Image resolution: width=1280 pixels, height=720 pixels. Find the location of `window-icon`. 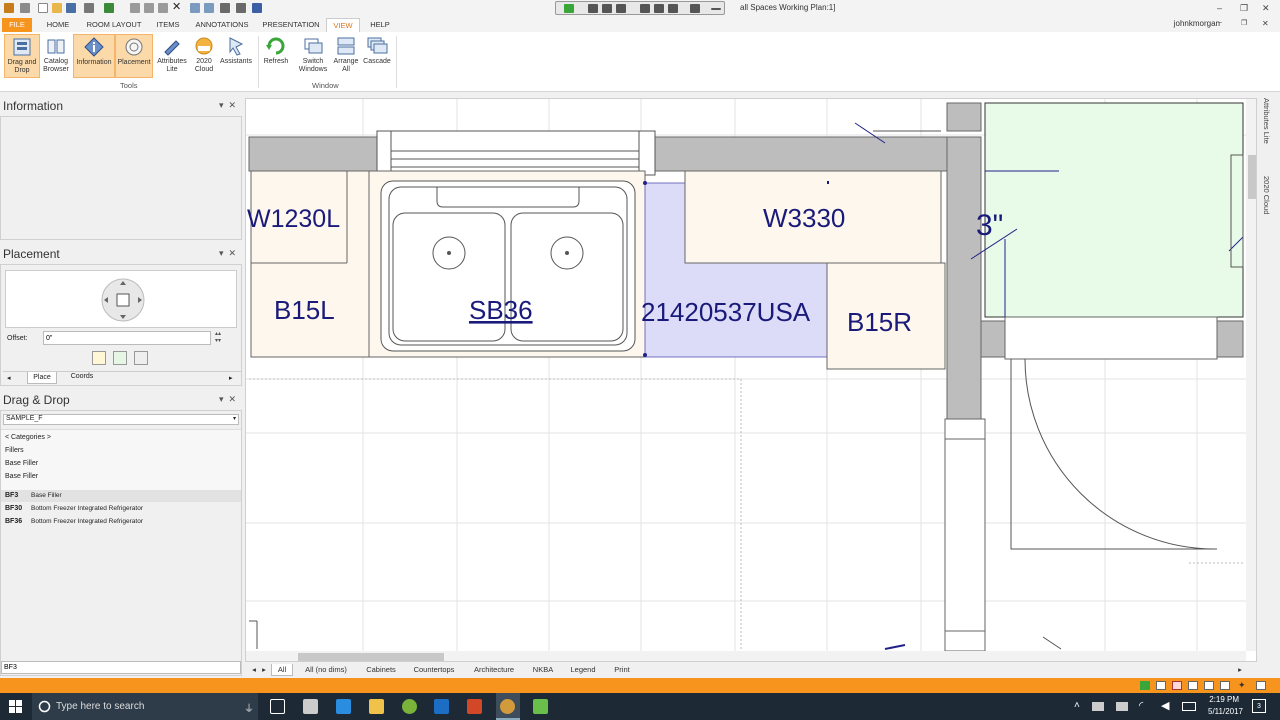

window-icon is located at coordinates (621, 8).